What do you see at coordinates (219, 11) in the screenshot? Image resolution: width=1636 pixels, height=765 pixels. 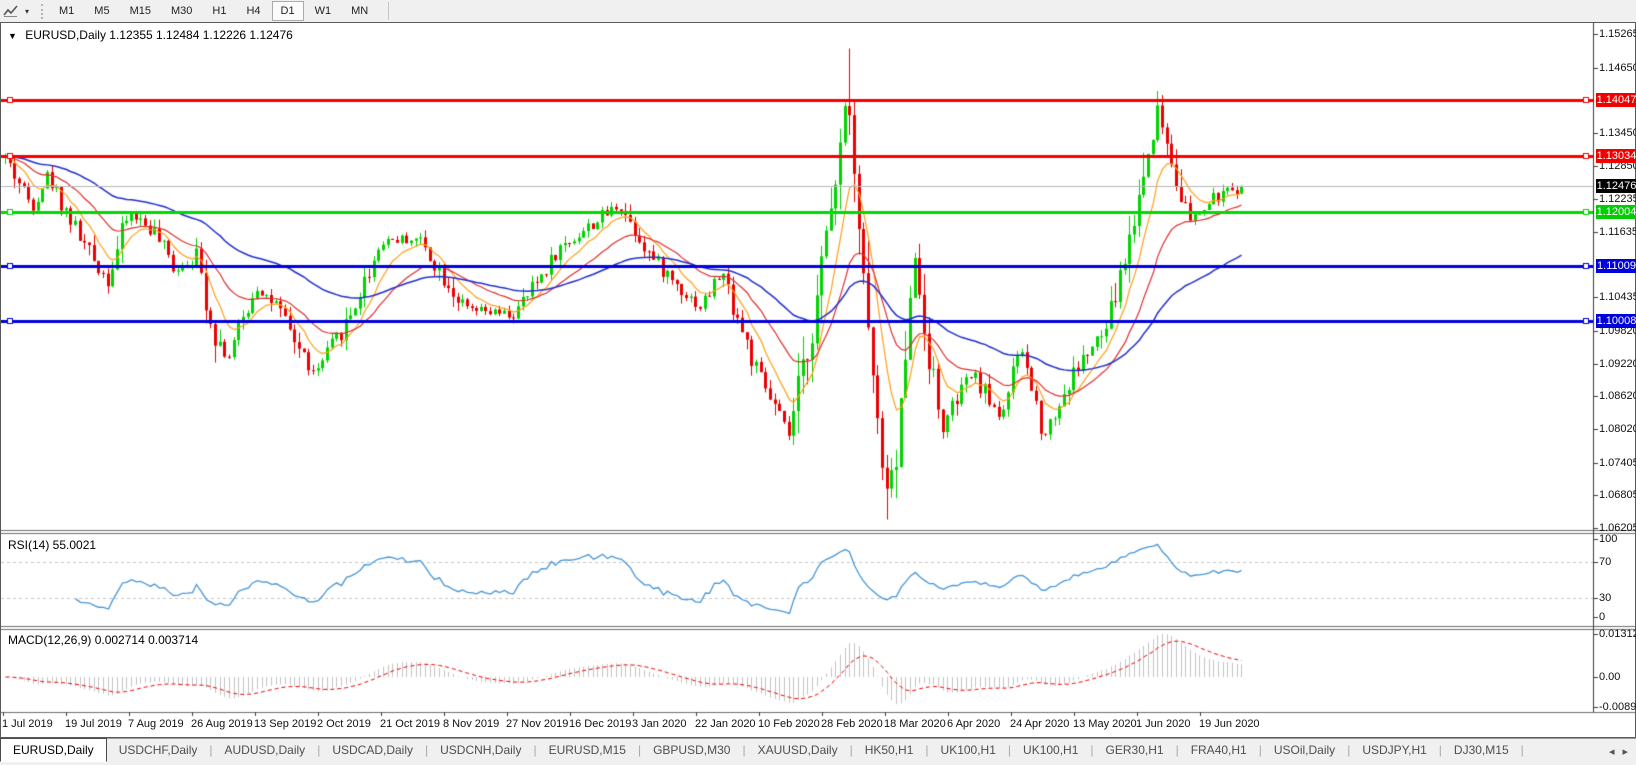 I see `timeframe-button-h1: H1` at bounding box center [219, 11].